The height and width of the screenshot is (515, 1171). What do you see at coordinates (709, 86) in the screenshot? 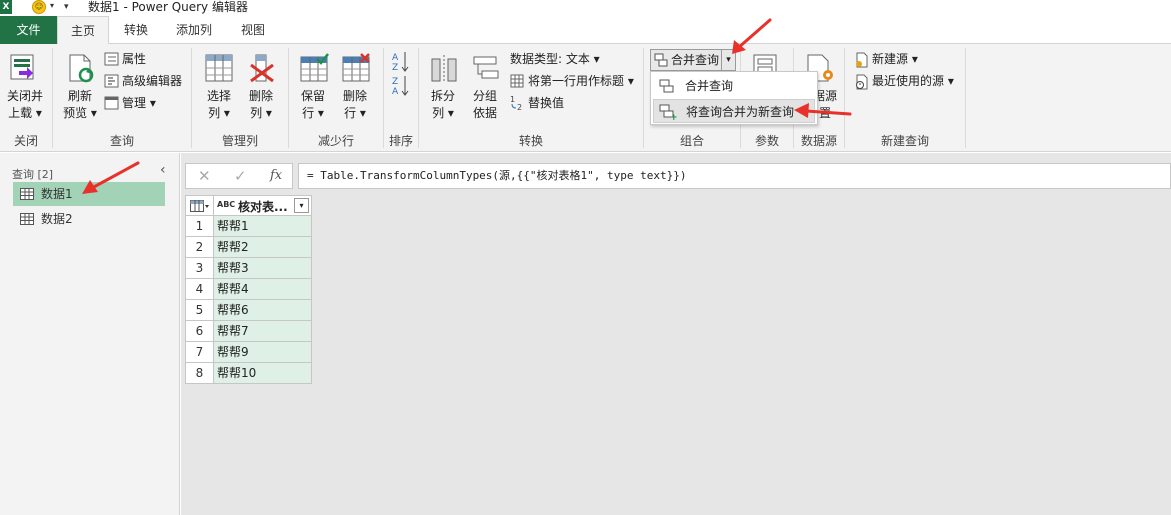
I see `menu-item-merge-queries-label: 合并查询` at bounding box center [709, 86].